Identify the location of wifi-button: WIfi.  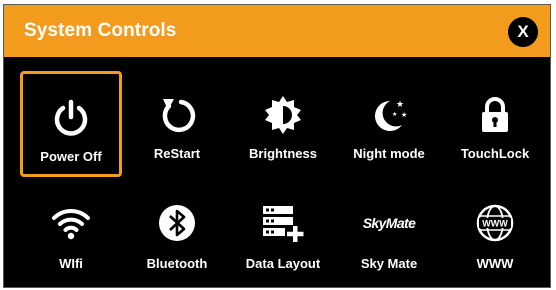
(71, 234).